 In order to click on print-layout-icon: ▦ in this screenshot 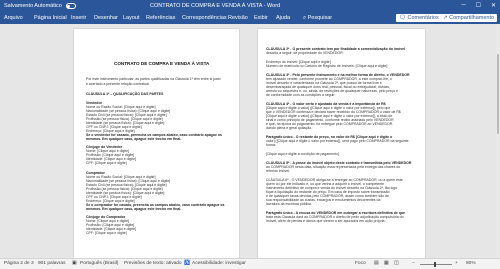, I will do `click(386, 263)`.